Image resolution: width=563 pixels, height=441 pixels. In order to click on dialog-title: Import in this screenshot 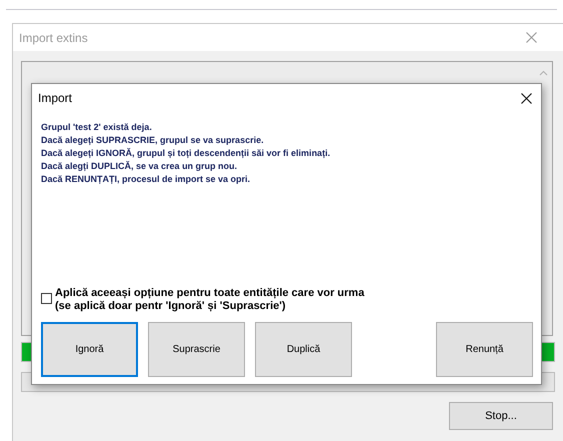, I will do `click(55, 98)`.